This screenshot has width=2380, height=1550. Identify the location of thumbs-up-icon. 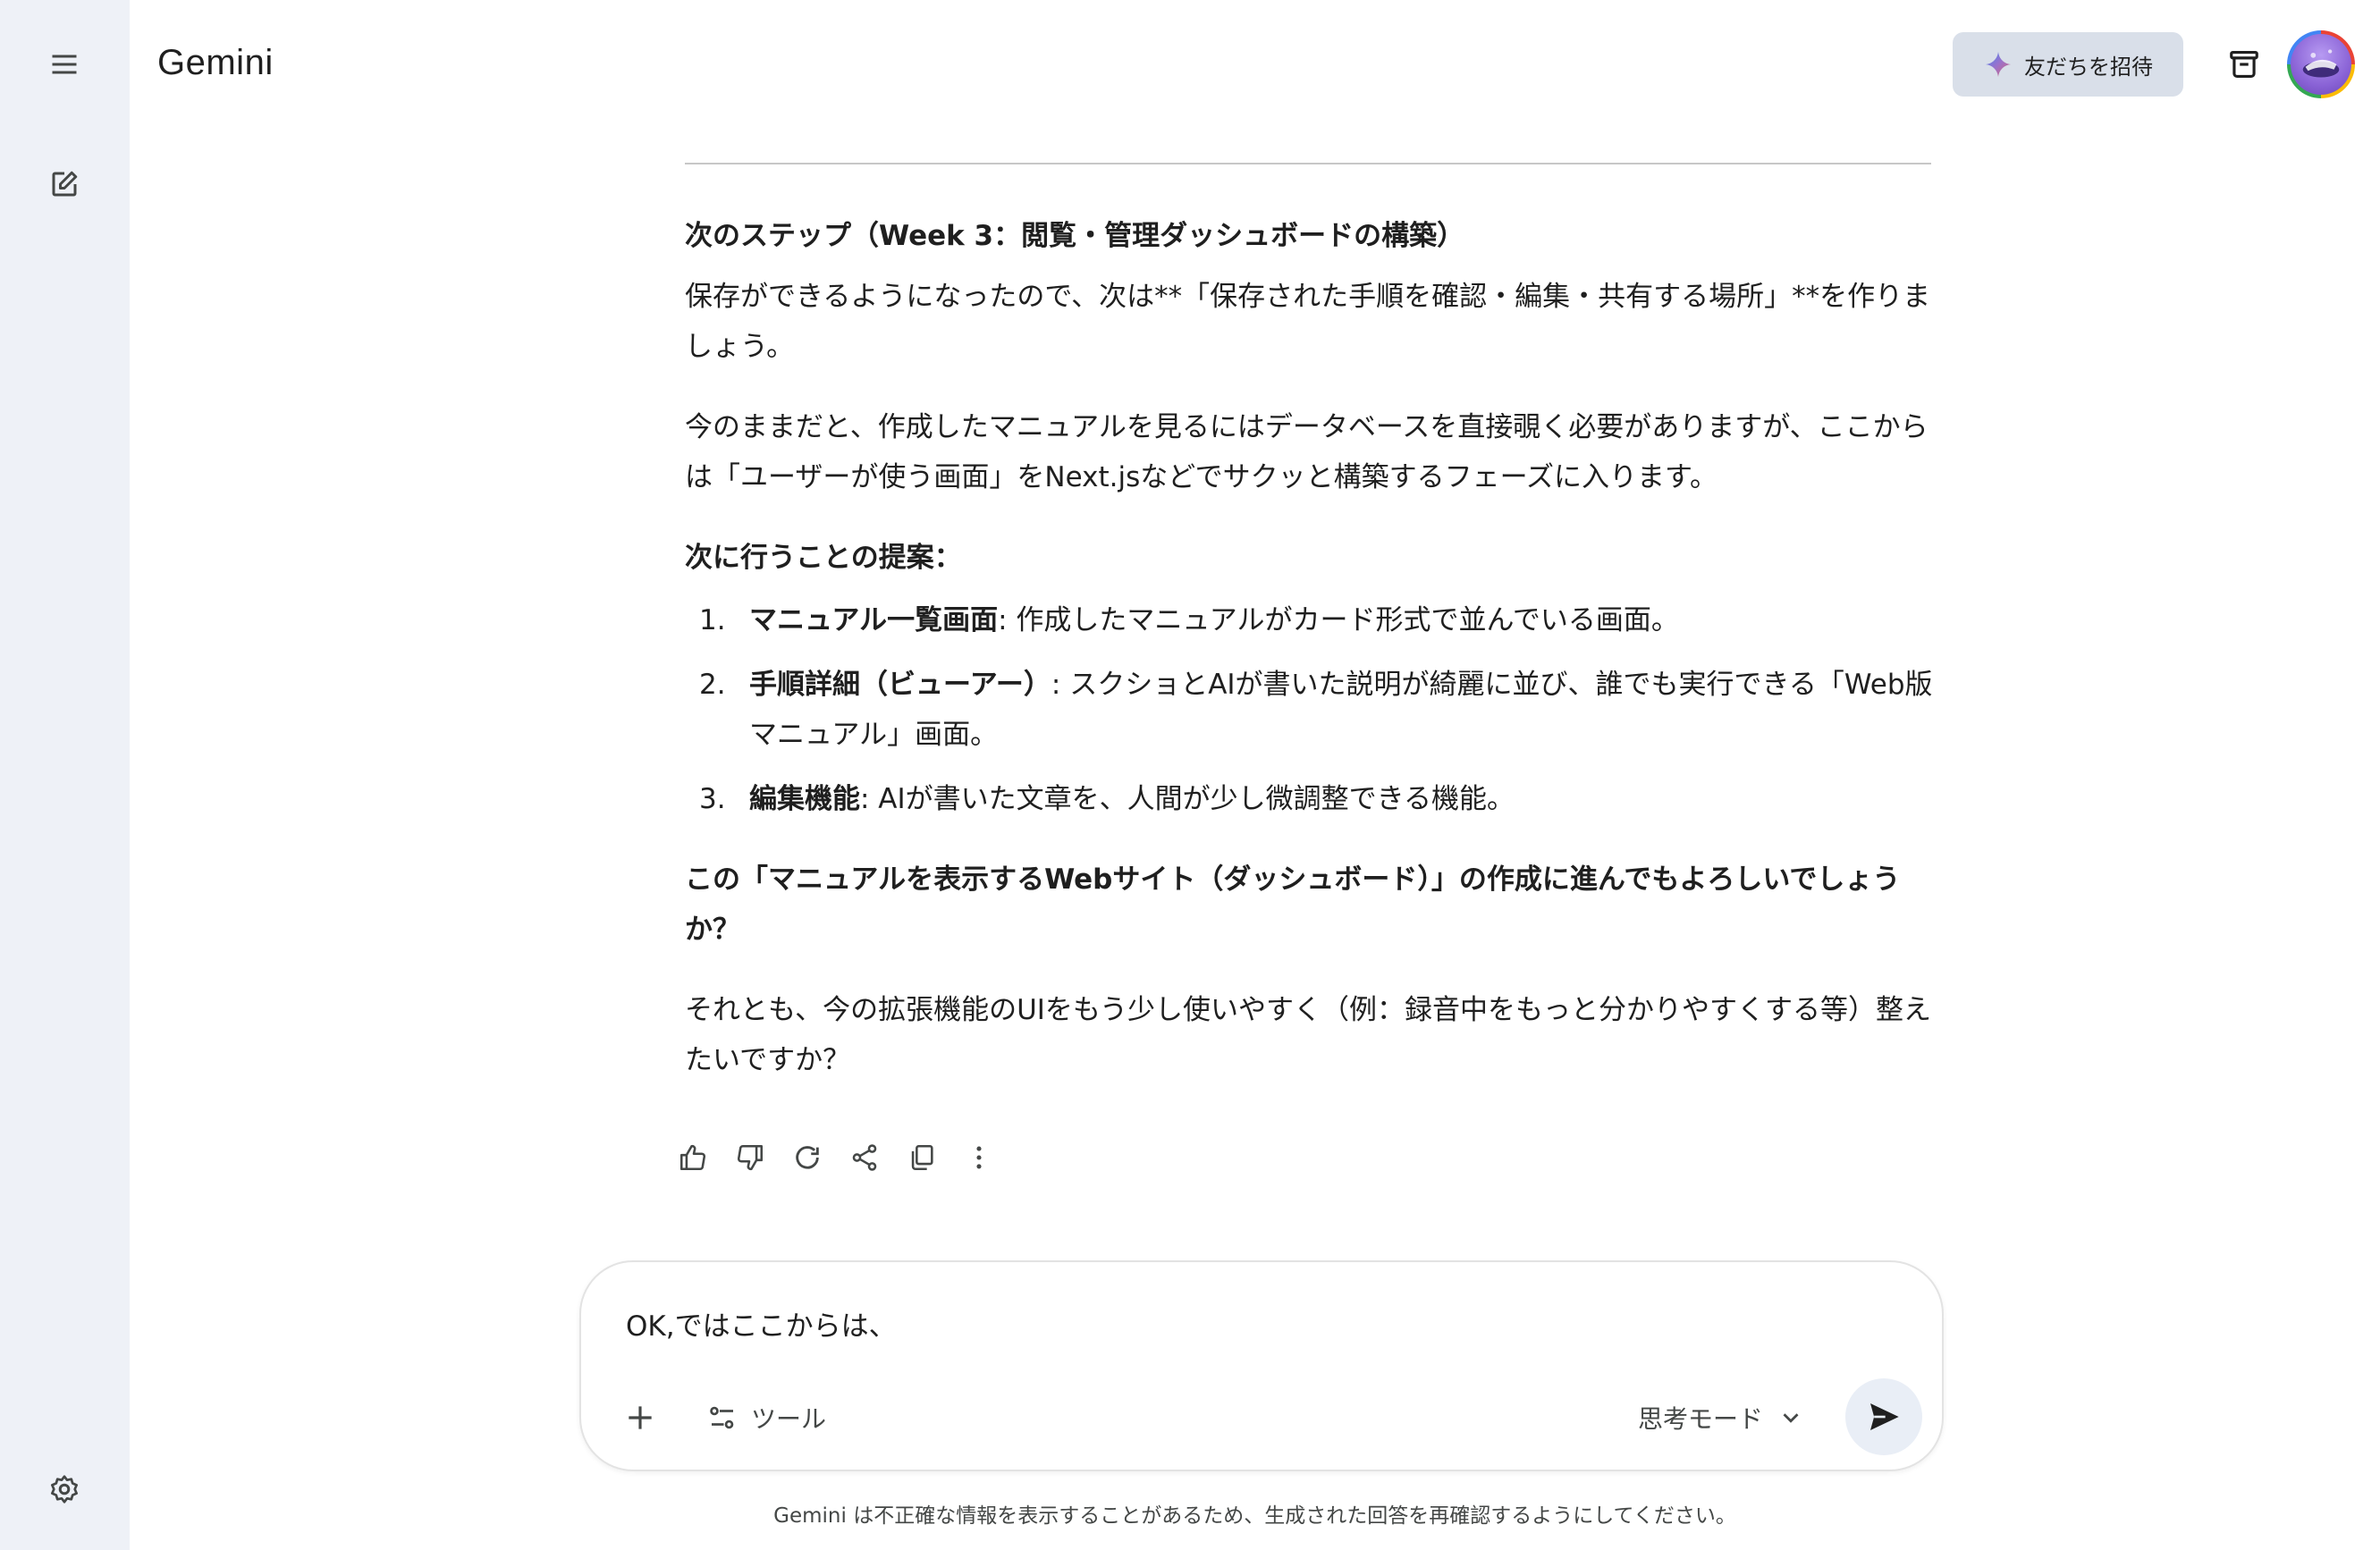
(692, 1157).